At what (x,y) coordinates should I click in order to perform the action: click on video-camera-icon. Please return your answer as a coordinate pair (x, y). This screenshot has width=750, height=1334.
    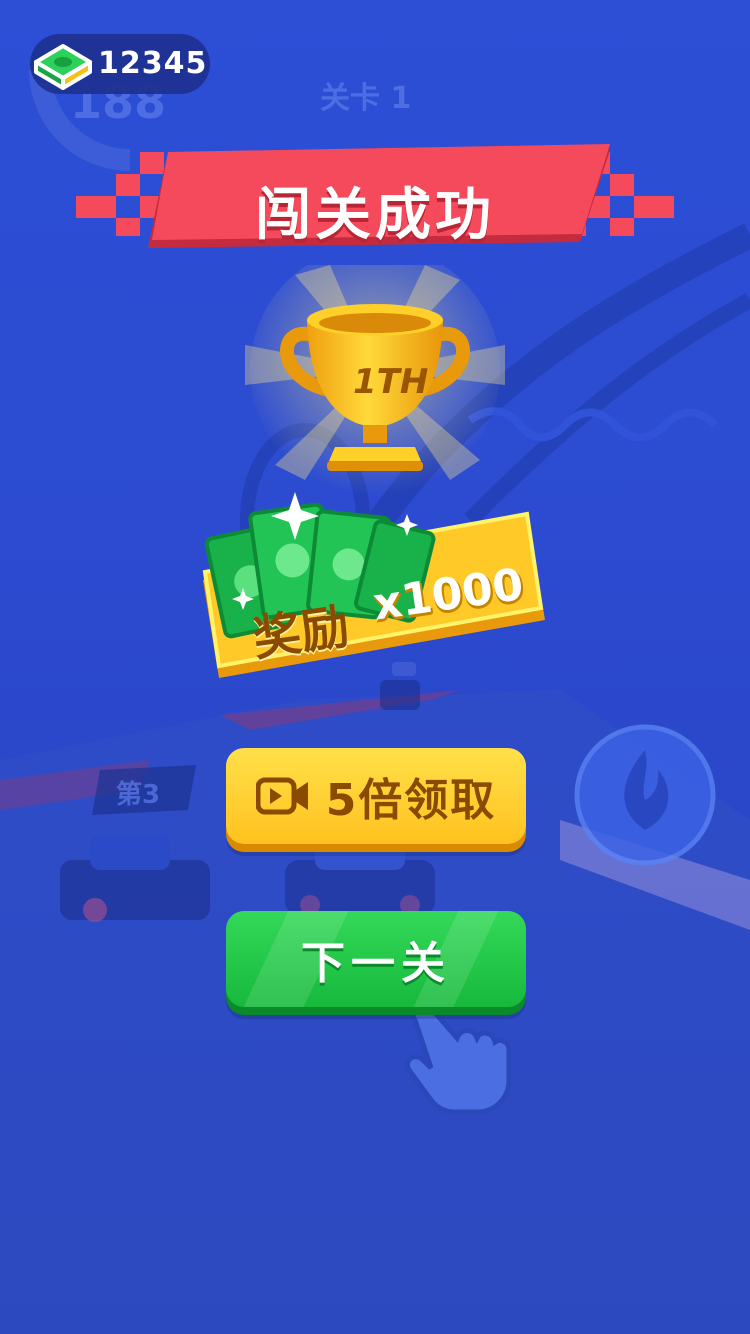
    Looking at the image, I should click on (281, 796).